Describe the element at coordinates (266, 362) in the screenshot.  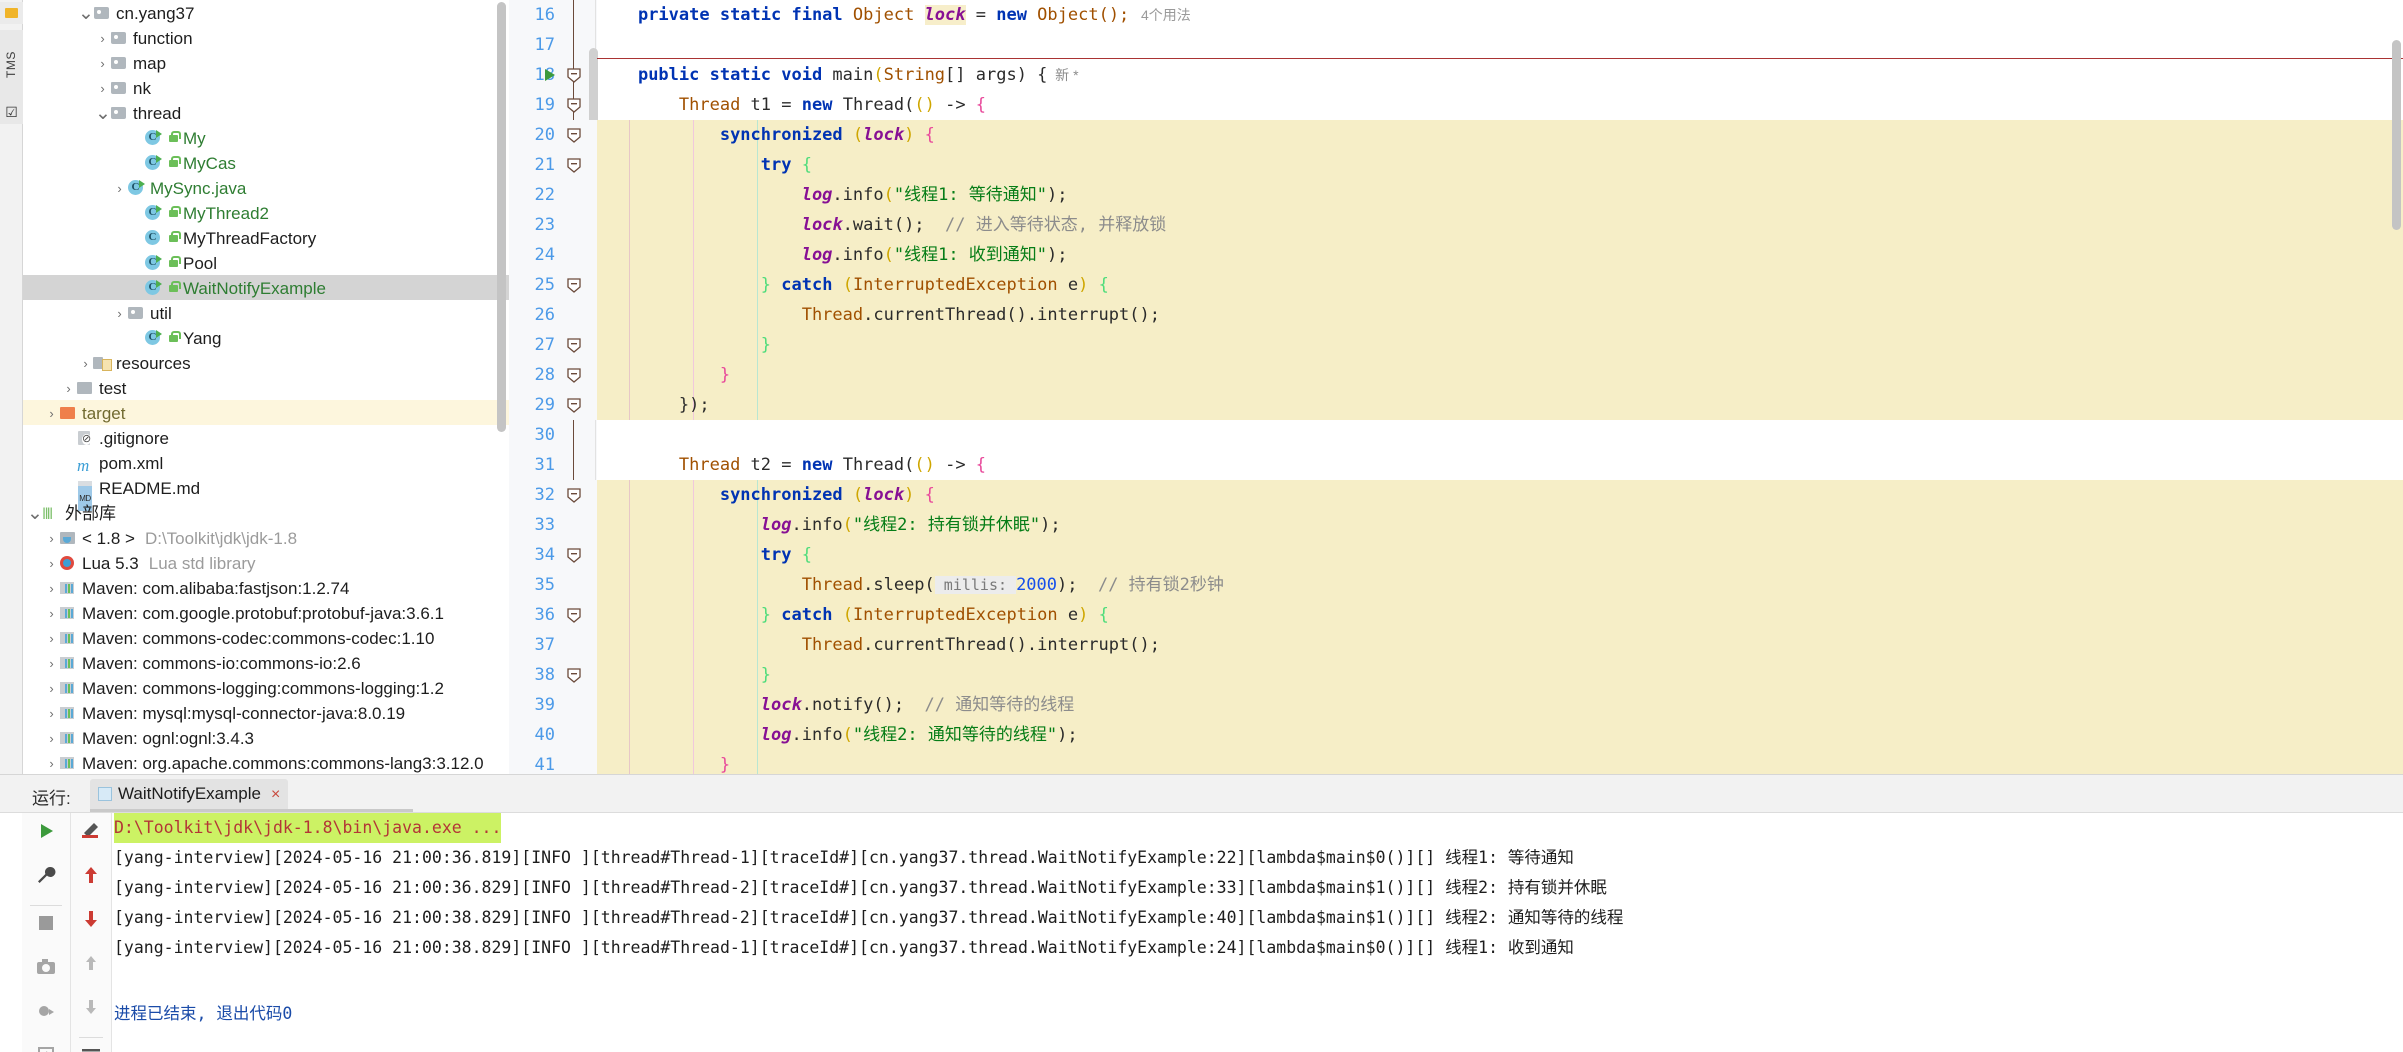
I see `tree-row-resources: › resources` at that location.